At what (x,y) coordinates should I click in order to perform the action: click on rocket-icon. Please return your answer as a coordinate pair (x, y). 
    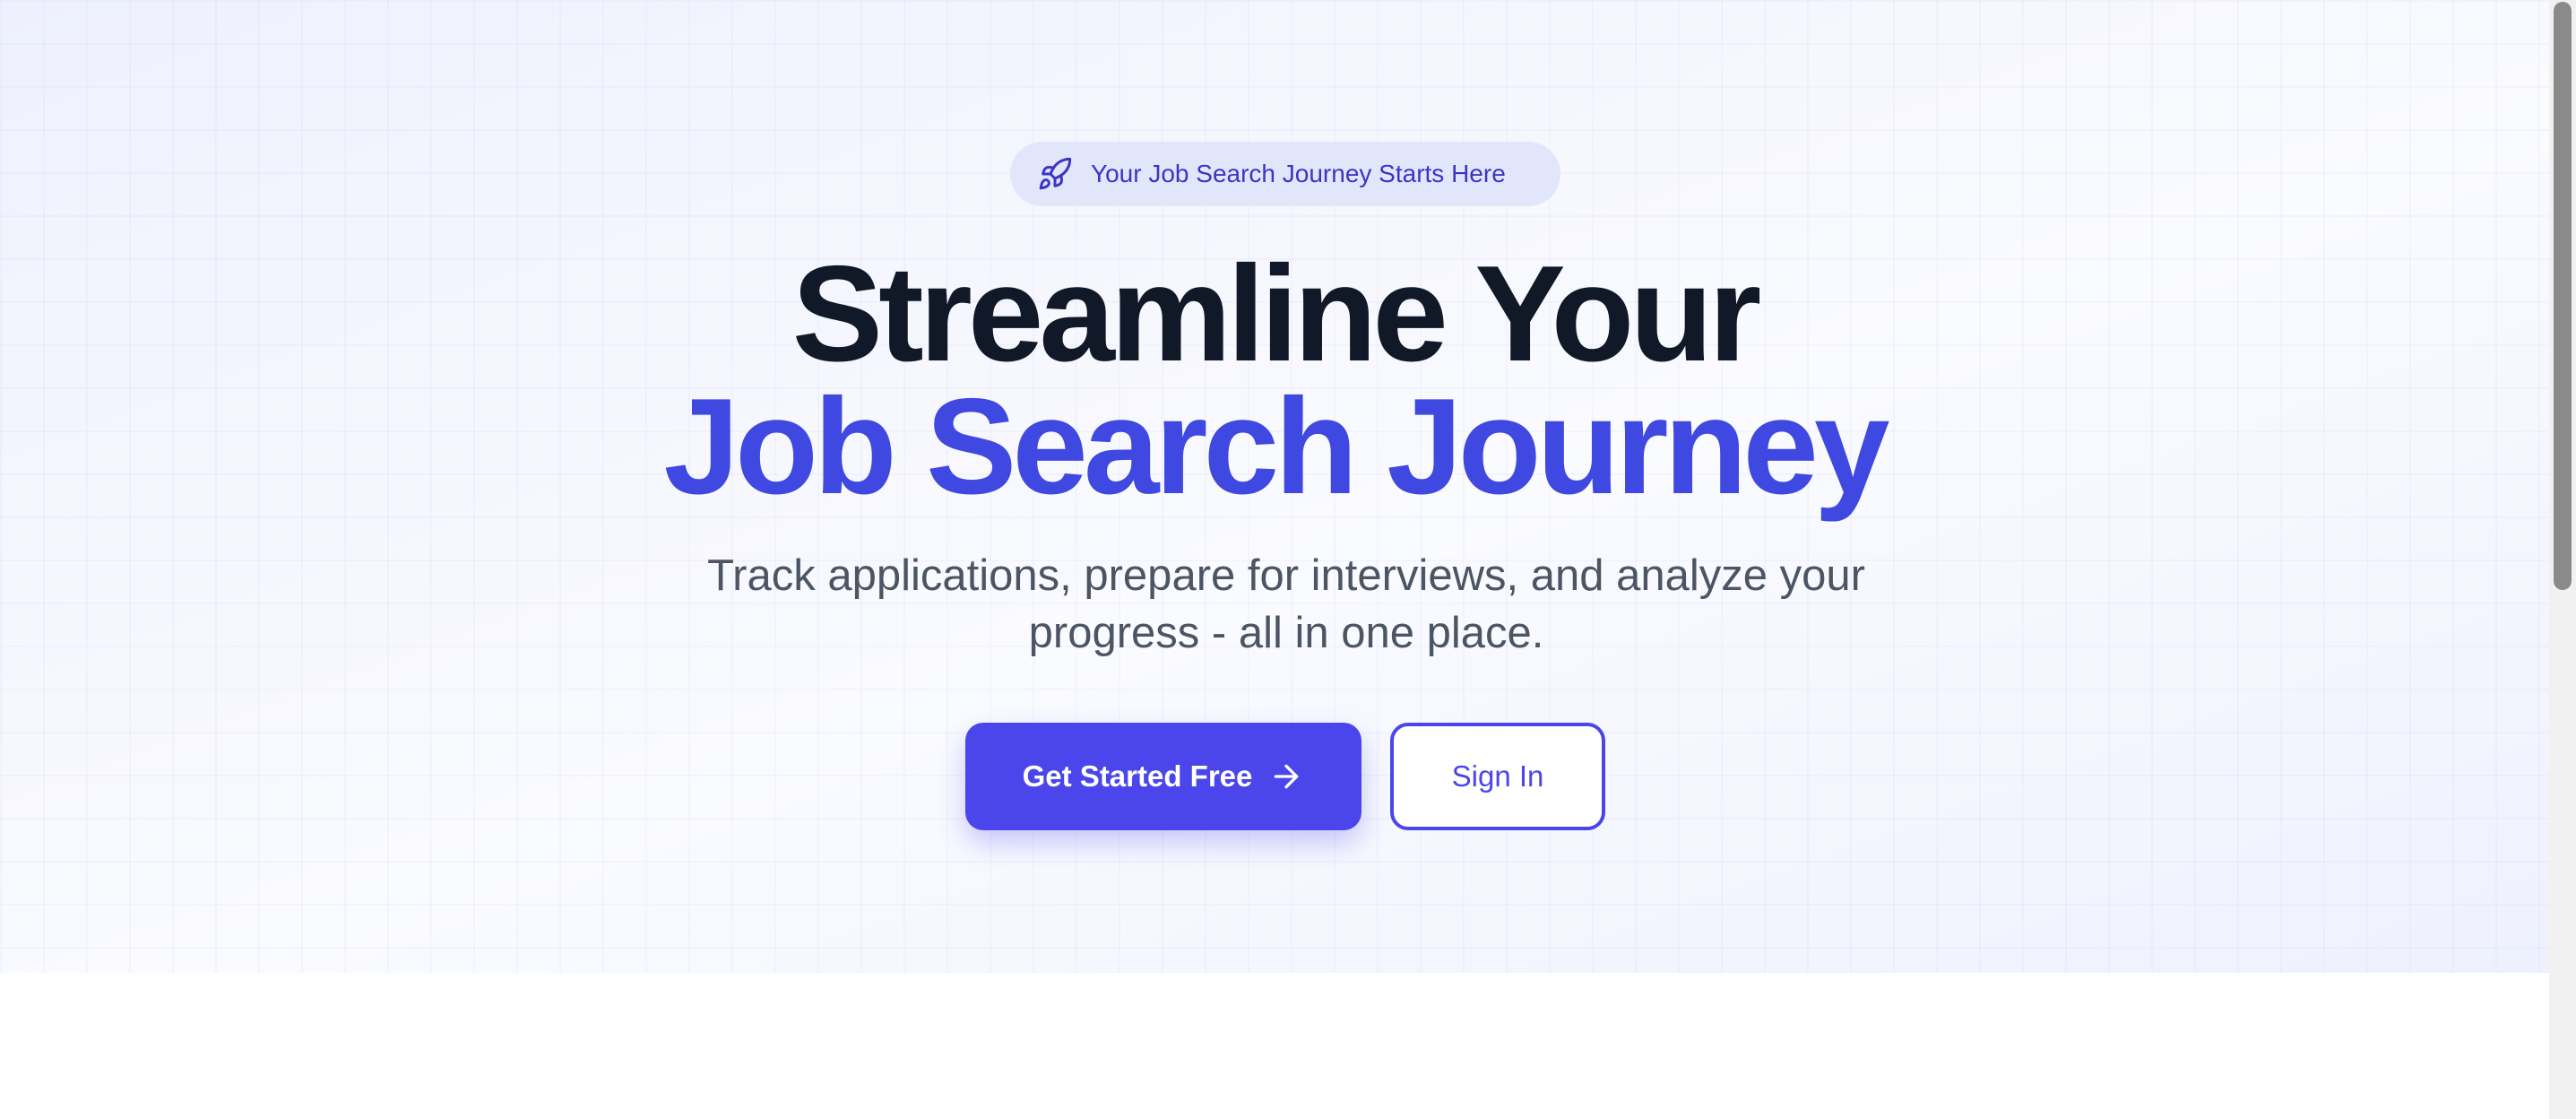
    Looking at the image, I should click on (1055, 174).